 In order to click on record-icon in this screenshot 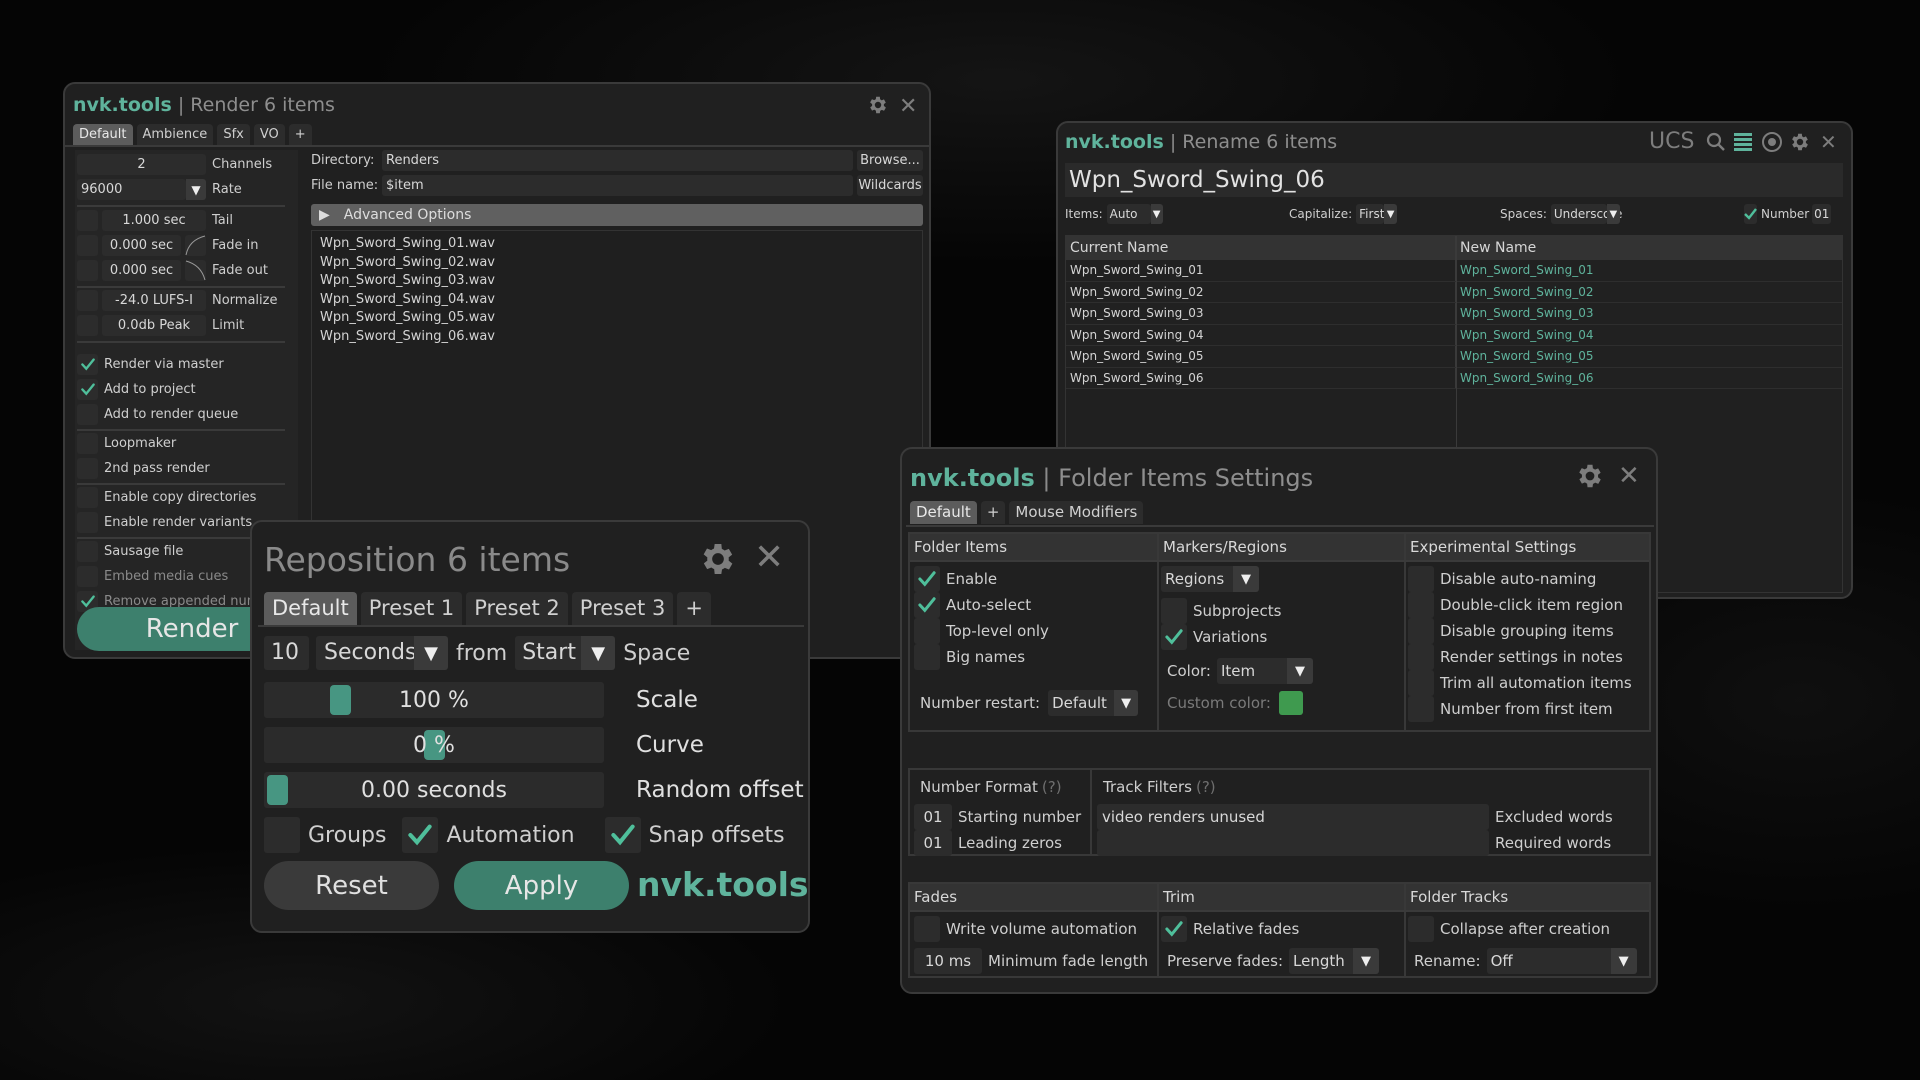, I will do `click(1772, 142)`.